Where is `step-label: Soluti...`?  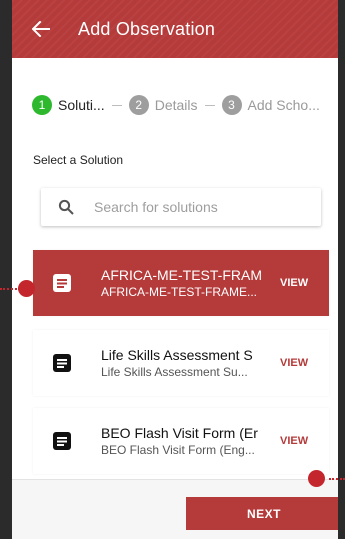 step-label: Soluti... is located at coordinates (81, 105).